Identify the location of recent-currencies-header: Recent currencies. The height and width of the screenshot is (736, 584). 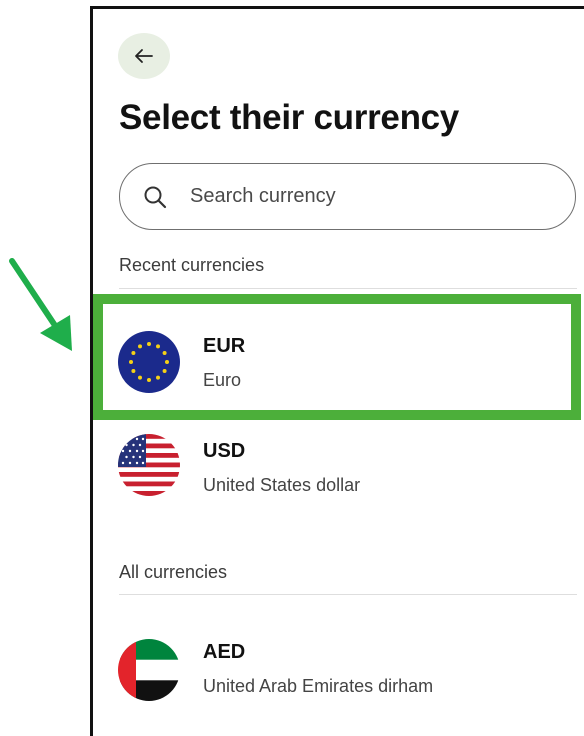
(192, 265).